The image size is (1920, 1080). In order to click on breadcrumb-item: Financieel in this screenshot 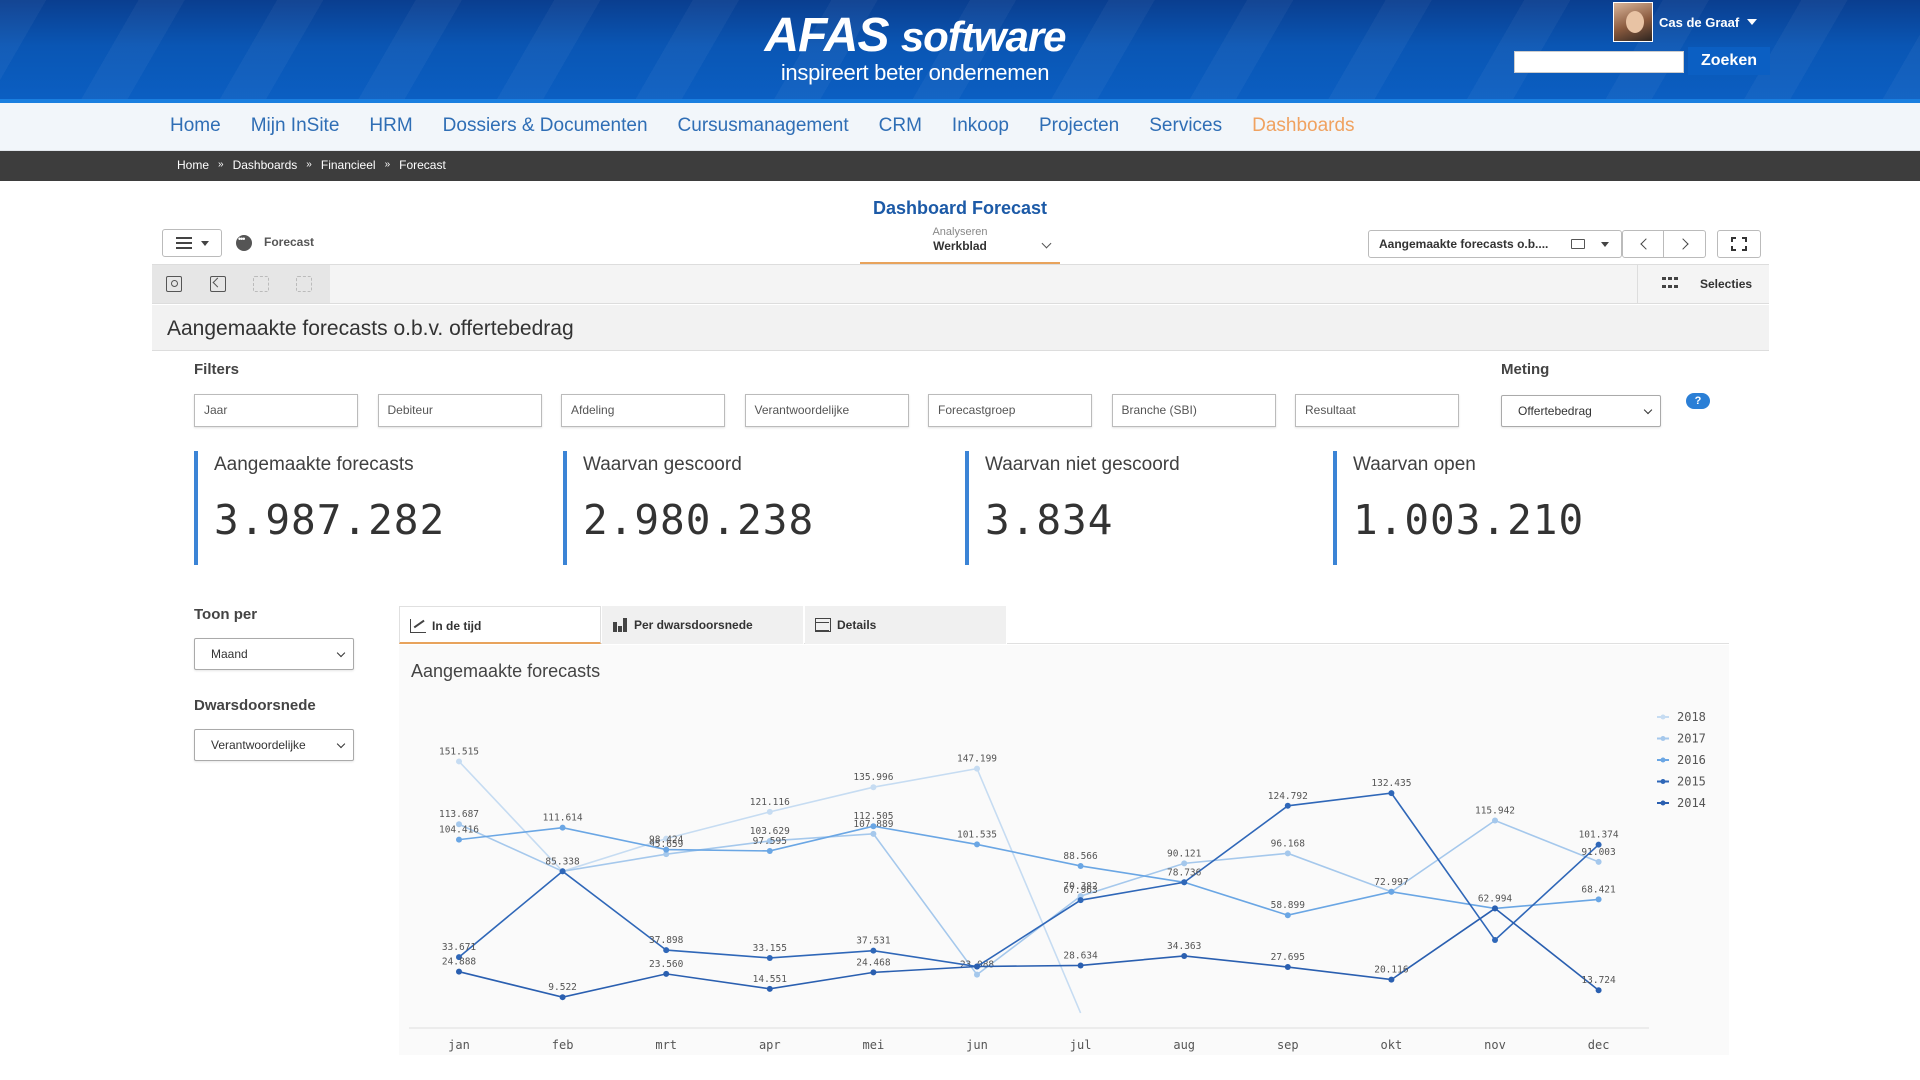, I will do `click(348, 165)`.